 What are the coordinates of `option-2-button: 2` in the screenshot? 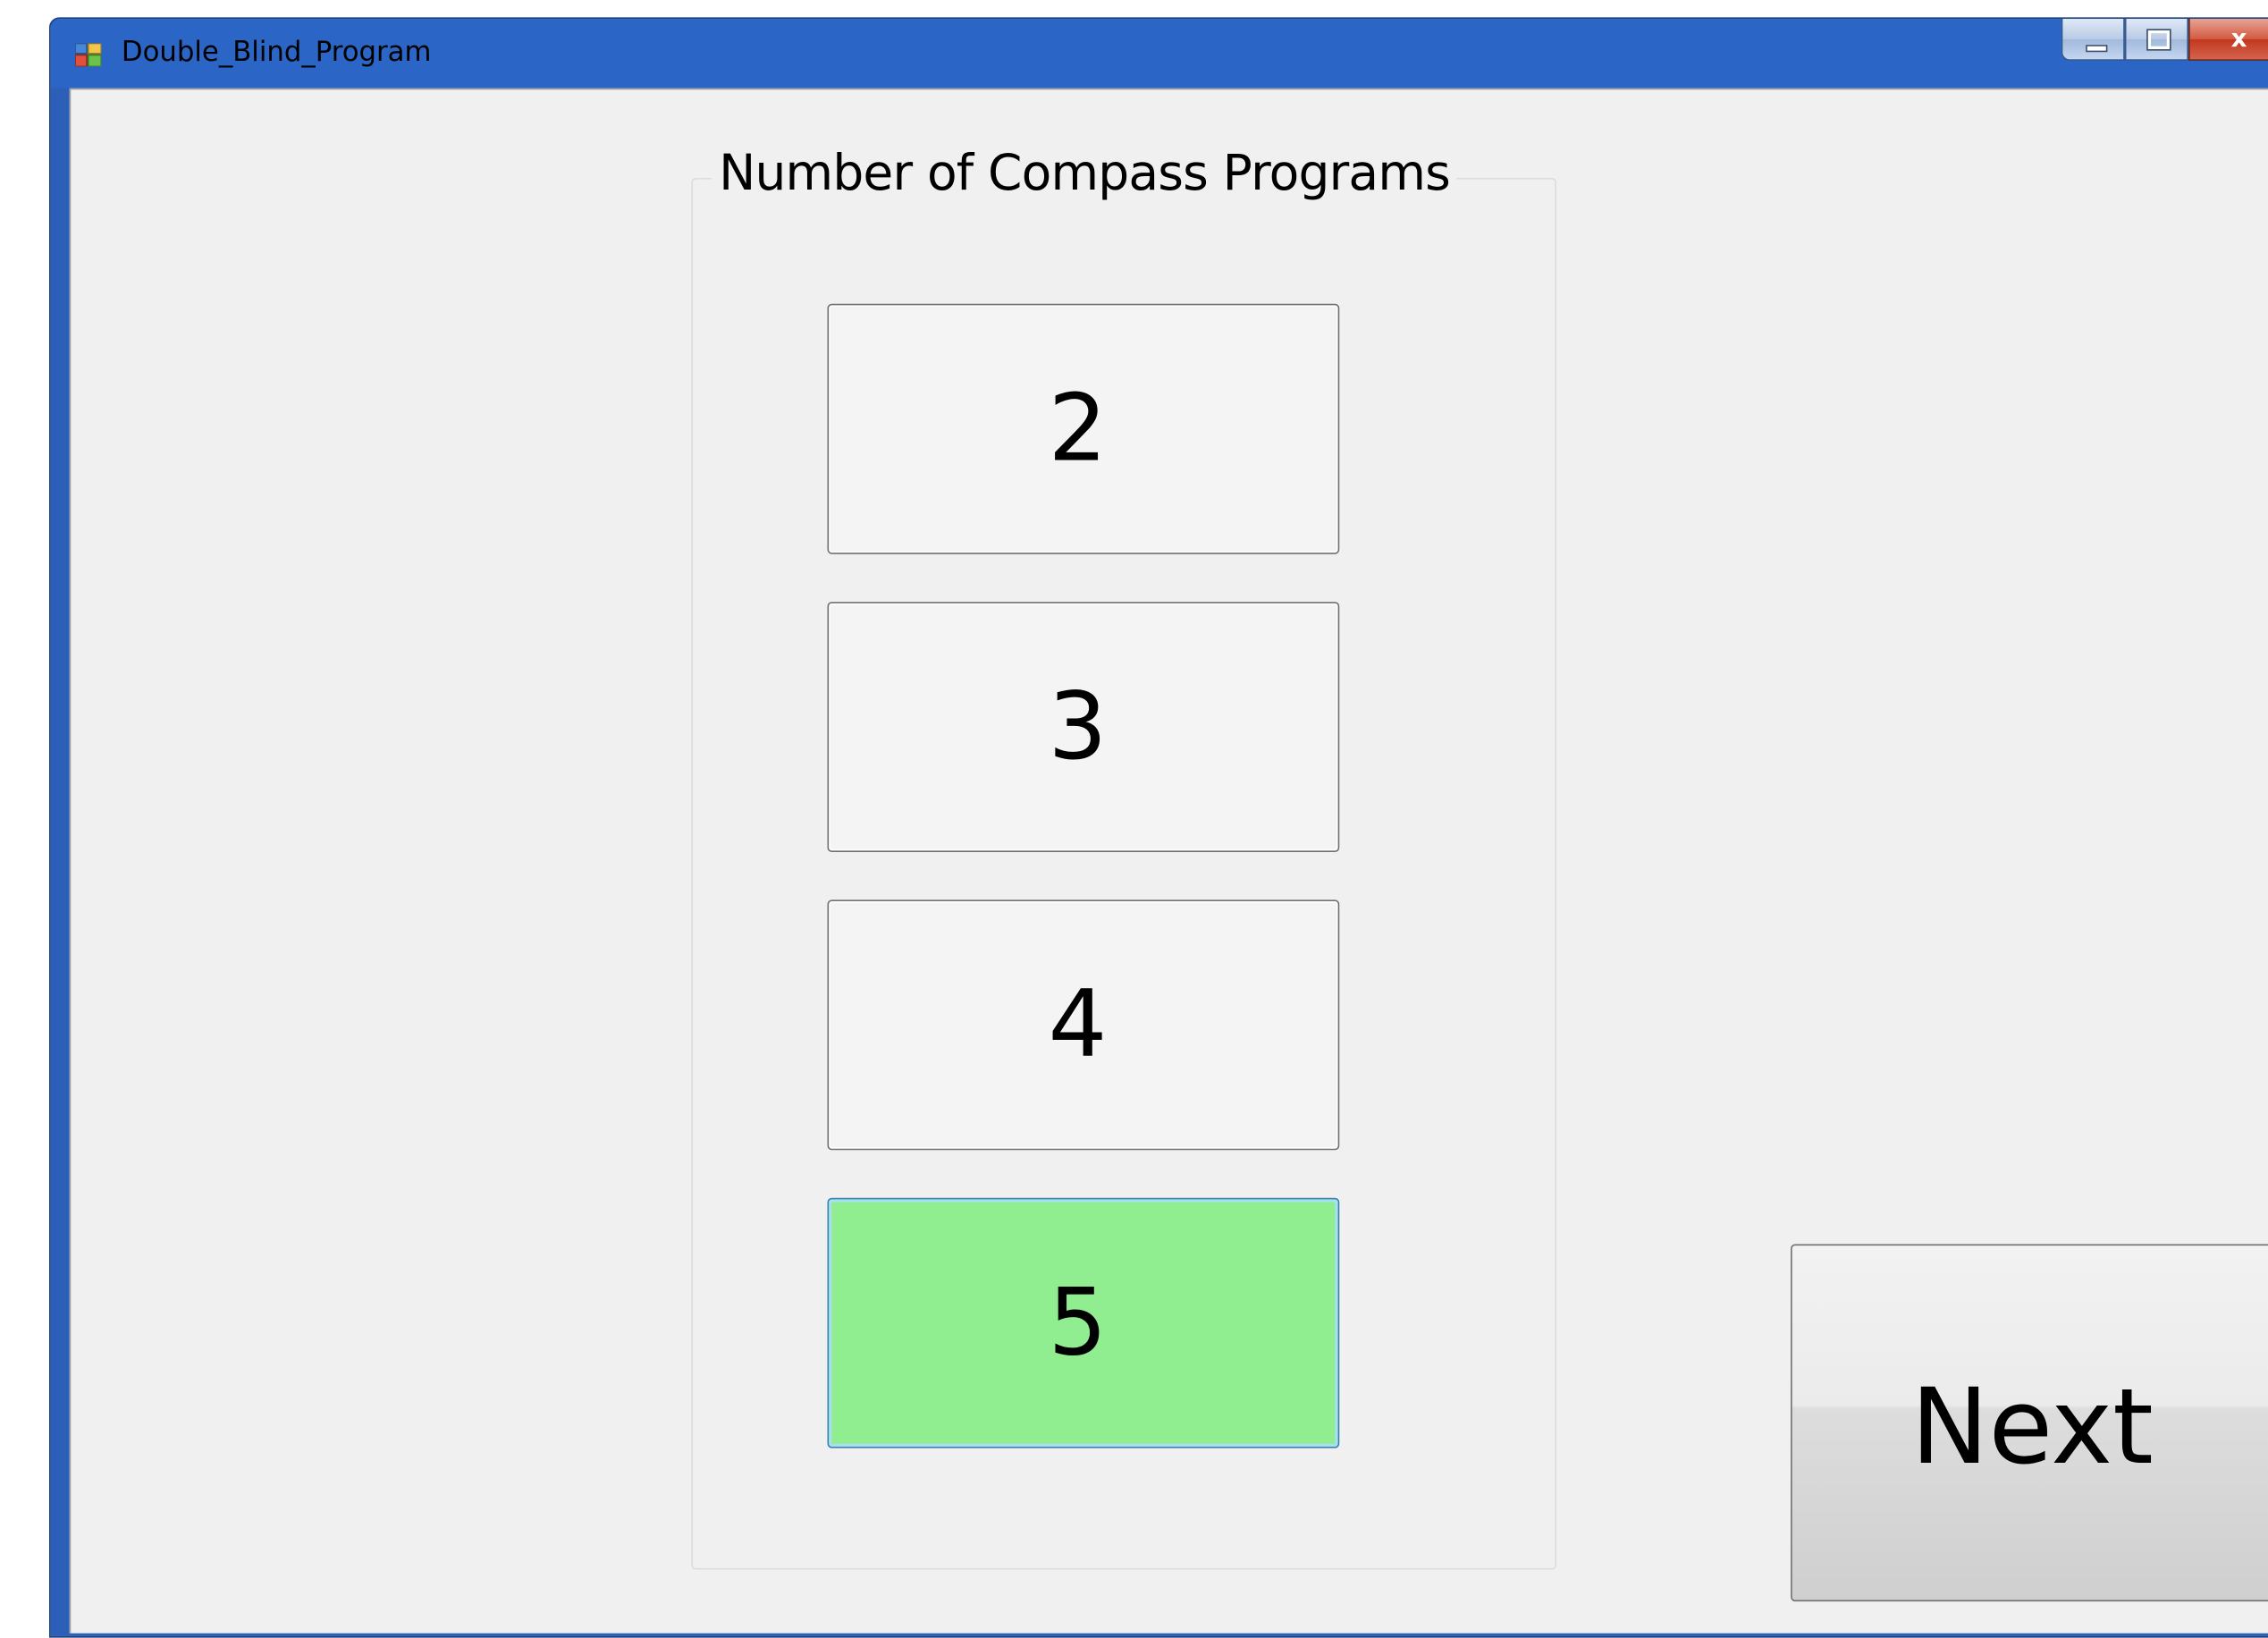 It's located at (1083, 428).